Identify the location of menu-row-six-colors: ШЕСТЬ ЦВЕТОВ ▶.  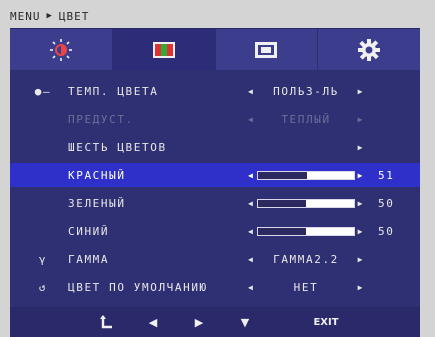
(215, 147).